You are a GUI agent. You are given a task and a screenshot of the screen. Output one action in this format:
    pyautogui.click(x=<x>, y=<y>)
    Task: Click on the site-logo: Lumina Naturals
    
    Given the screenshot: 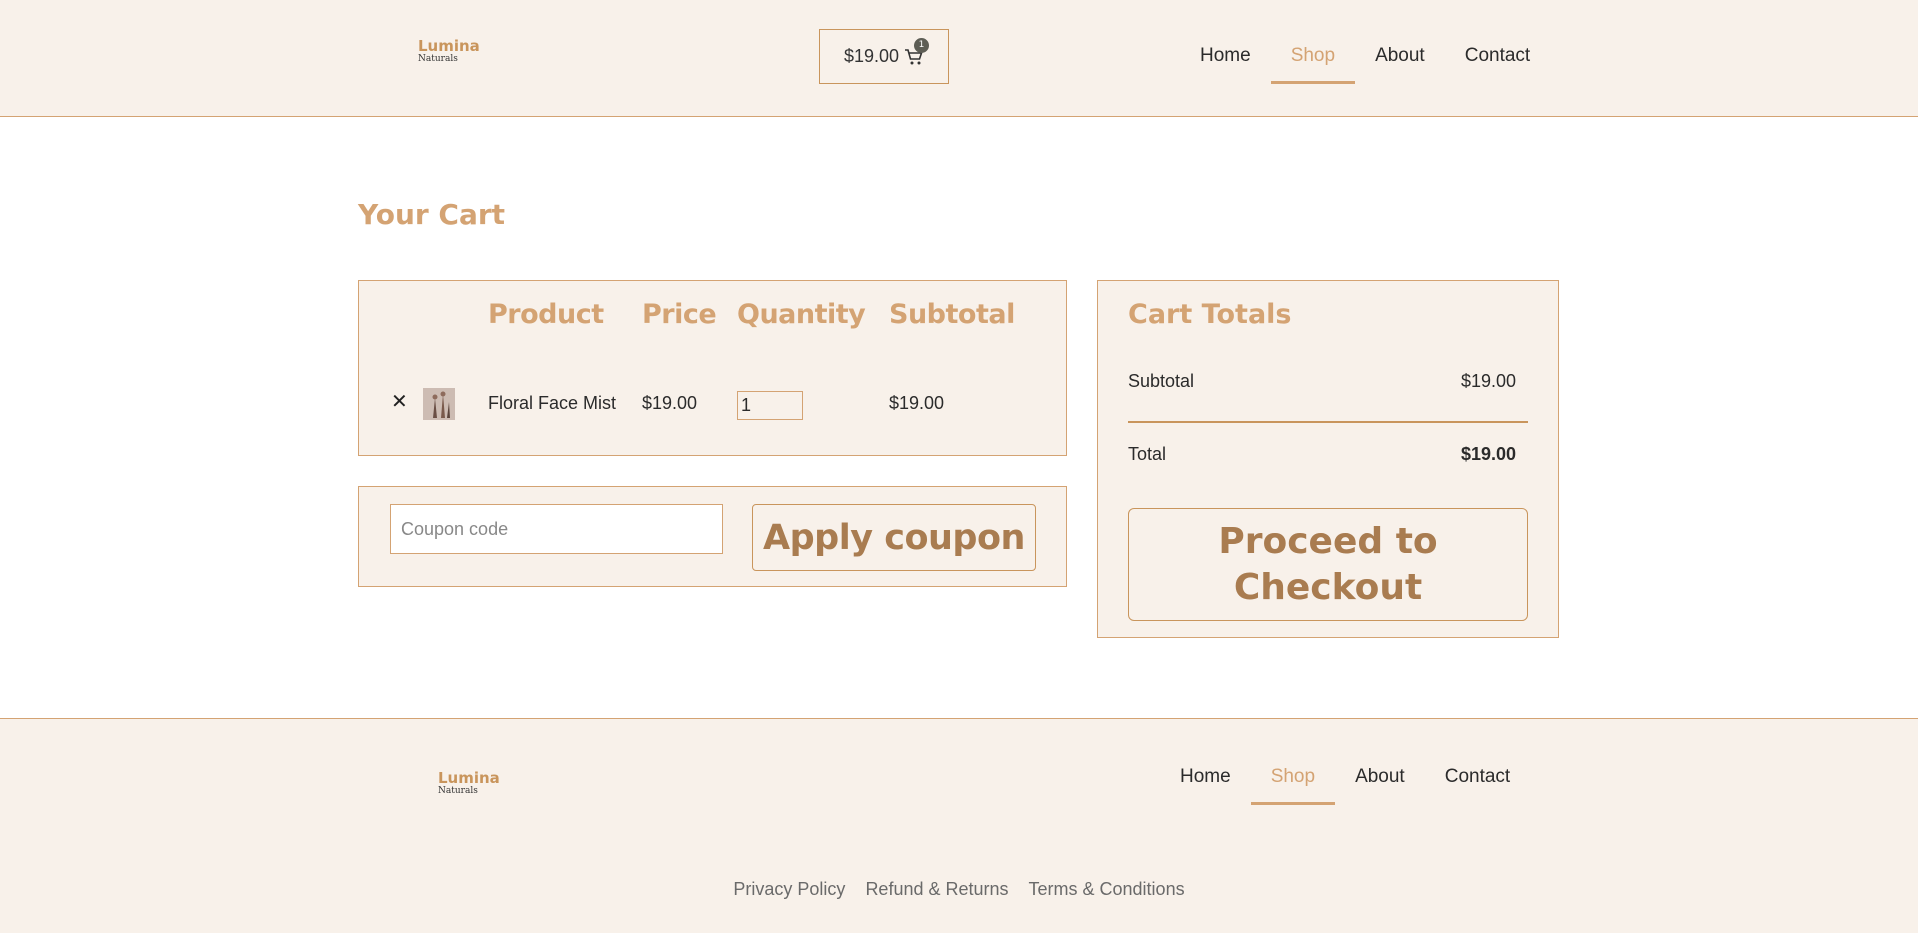 What is the action you would take?
    pyautogui.click(x=449, y=51)
    